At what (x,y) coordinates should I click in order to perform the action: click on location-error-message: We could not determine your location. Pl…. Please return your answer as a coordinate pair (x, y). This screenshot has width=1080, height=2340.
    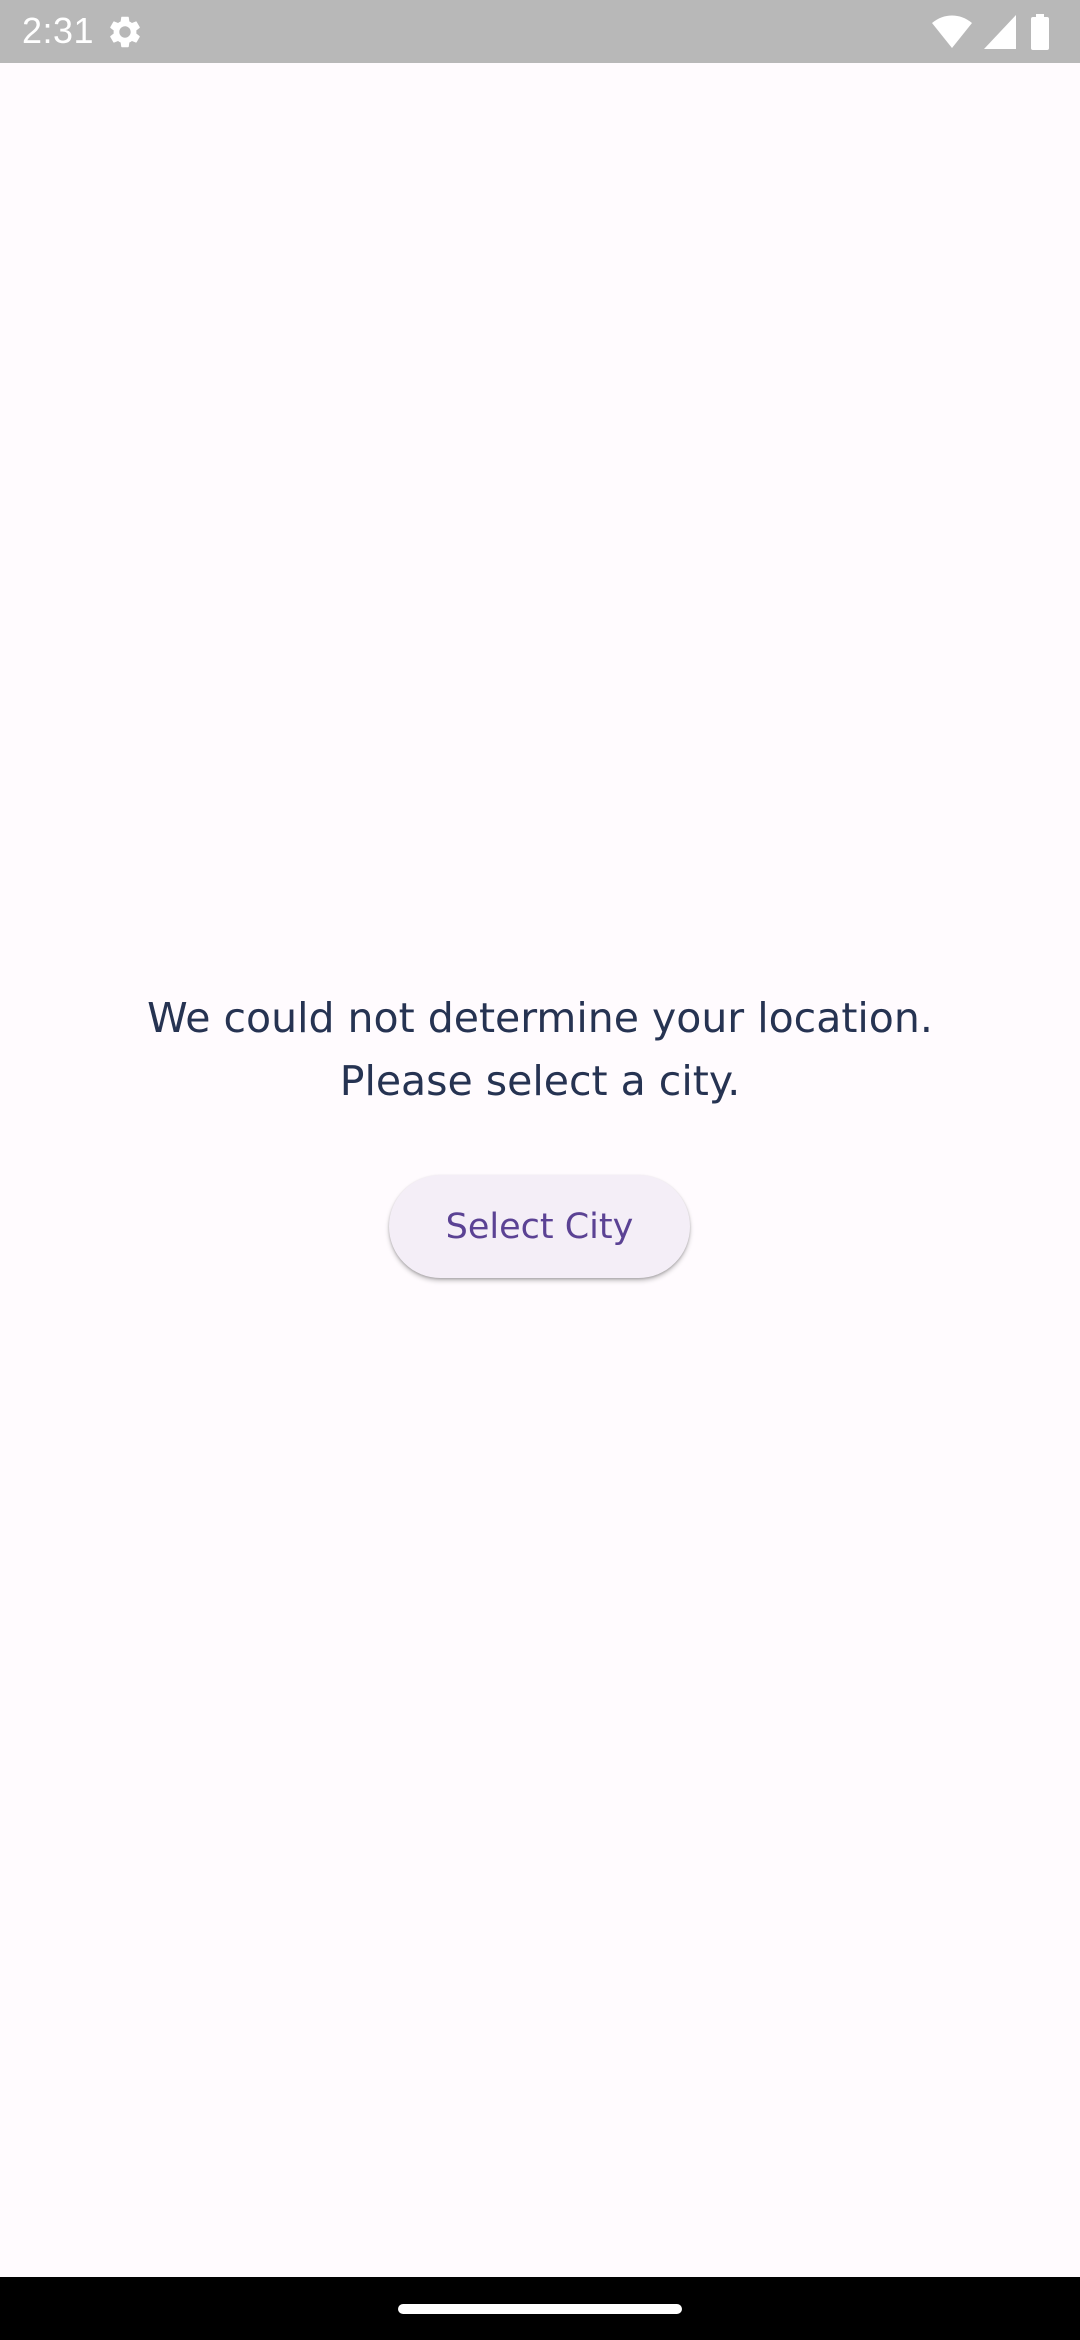
    Looking at the image, I should click on (540, 1050).